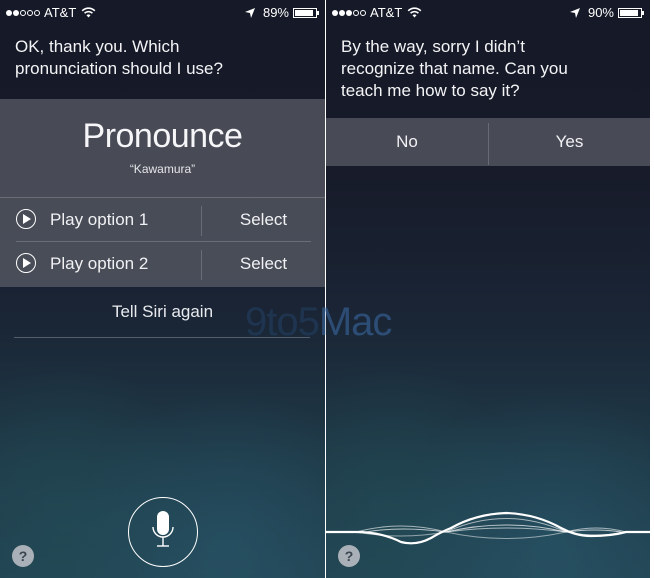  I want to click on battery-percent: 90%, so click(600, 12).